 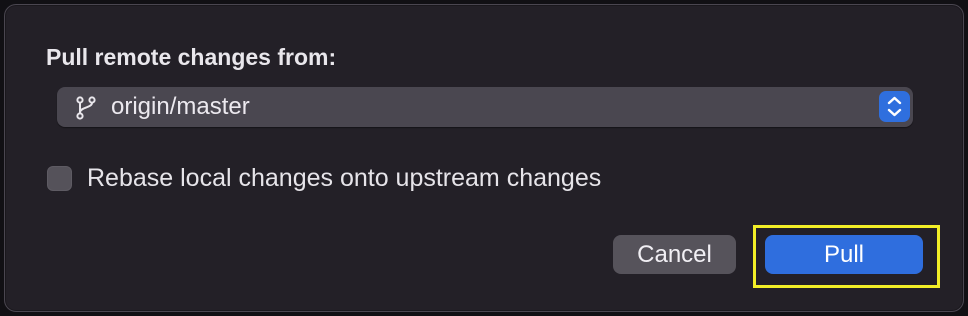 I want to click on remote-branch-value: origin/master, so click(x=180, y=106).